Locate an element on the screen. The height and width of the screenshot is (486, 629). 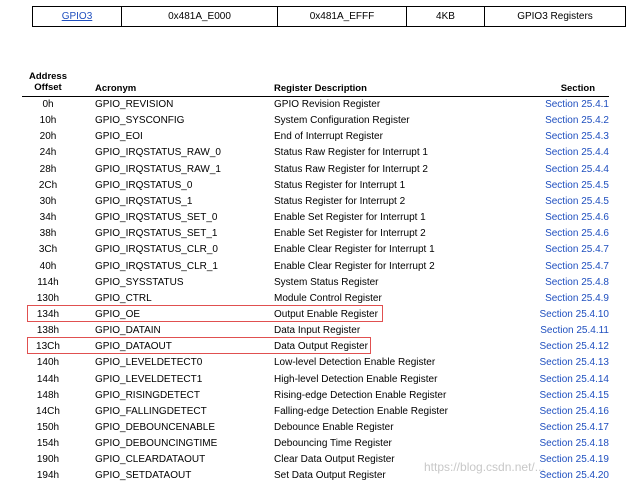
header-acronym: Acronym is located at coordinates (116, 88).